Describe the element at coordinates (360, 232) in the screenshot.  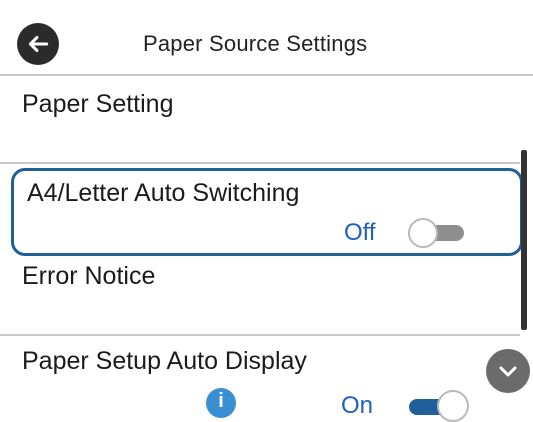
I see `toggle-state-text: Off` at that location.